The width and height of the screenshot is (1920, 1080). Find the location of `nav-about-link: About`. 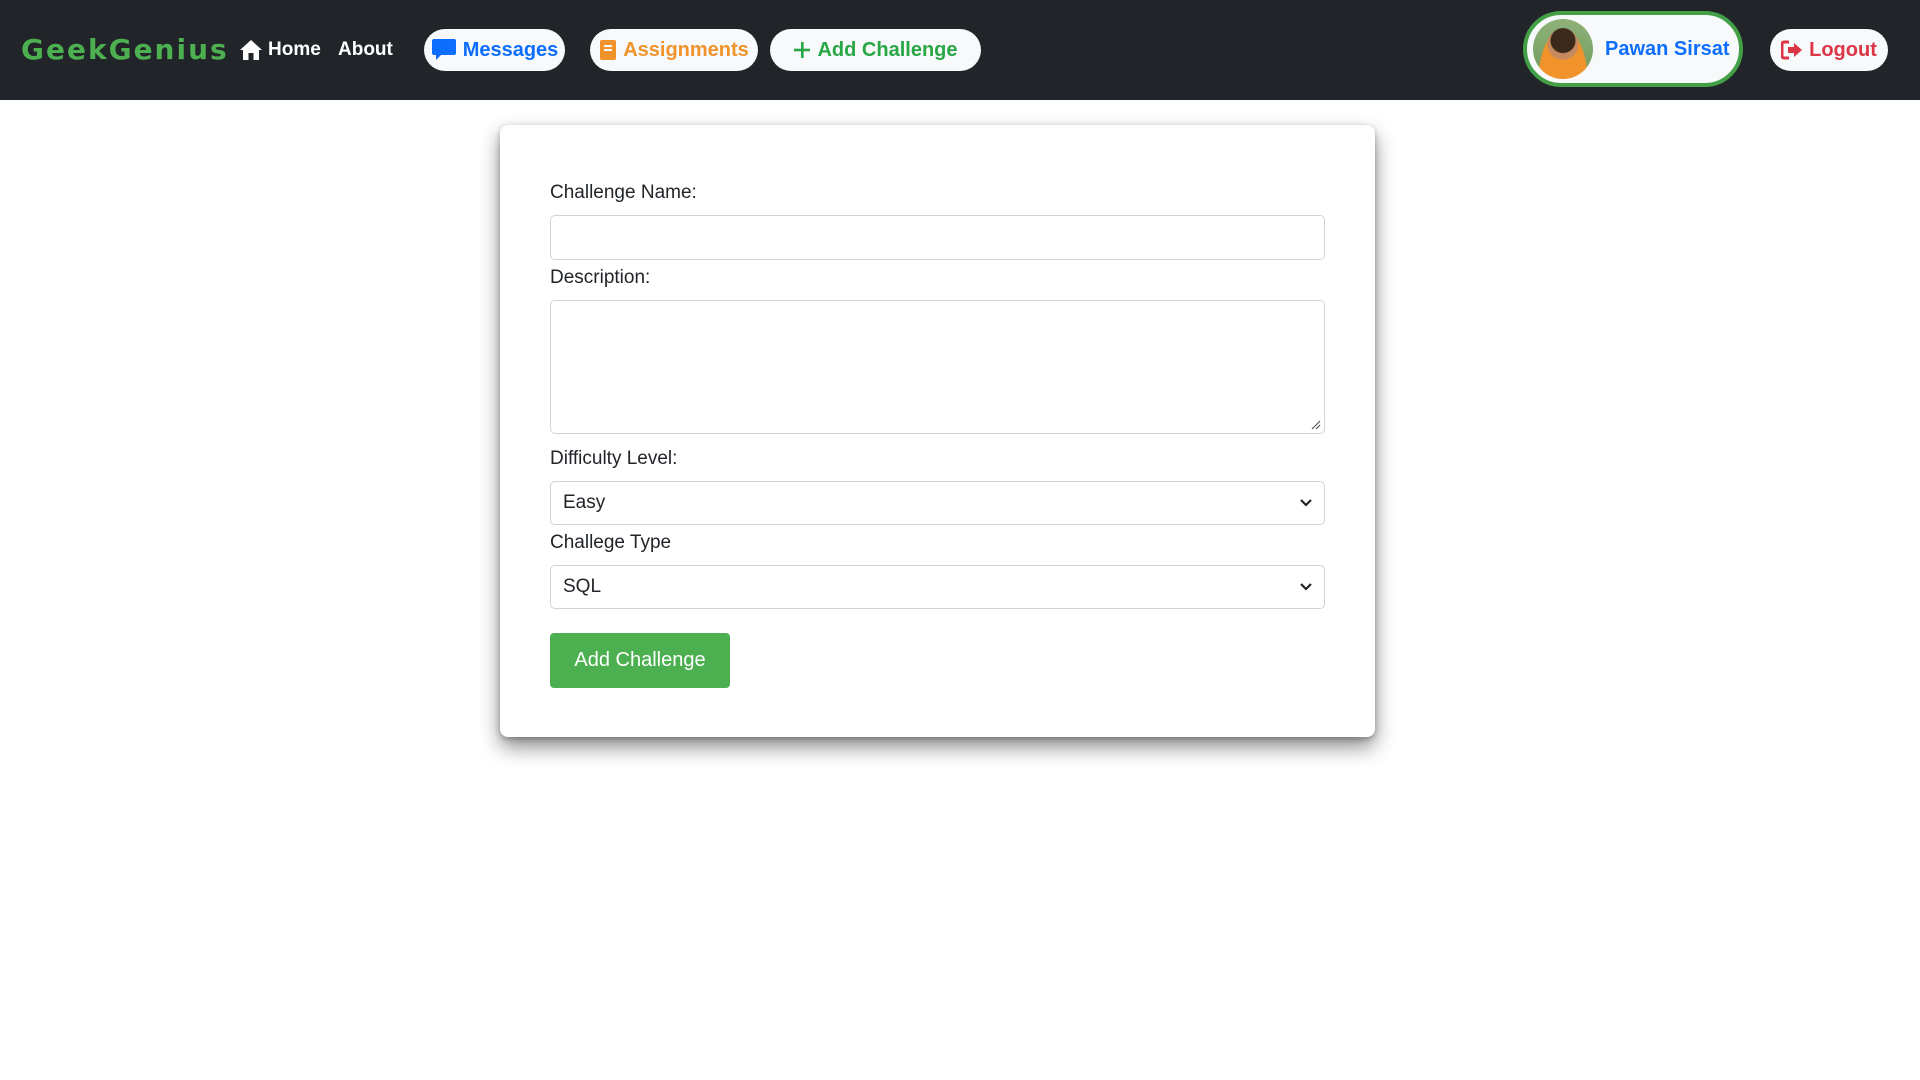

nav-about-link: About is located at coordinates (365, 50).